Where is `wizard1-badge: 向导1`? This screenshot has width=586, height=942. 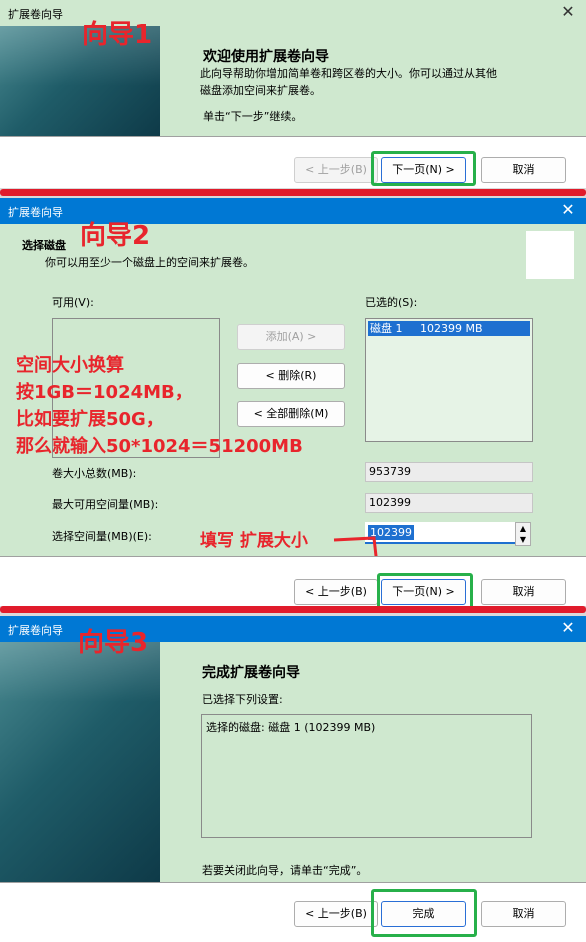 wizard1-badge: 向导1 is located at coordinates (117, 35).